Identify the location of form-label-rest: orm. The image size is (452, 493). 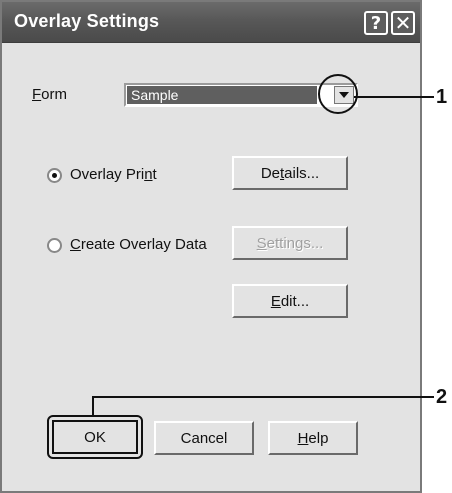
(54, 94).